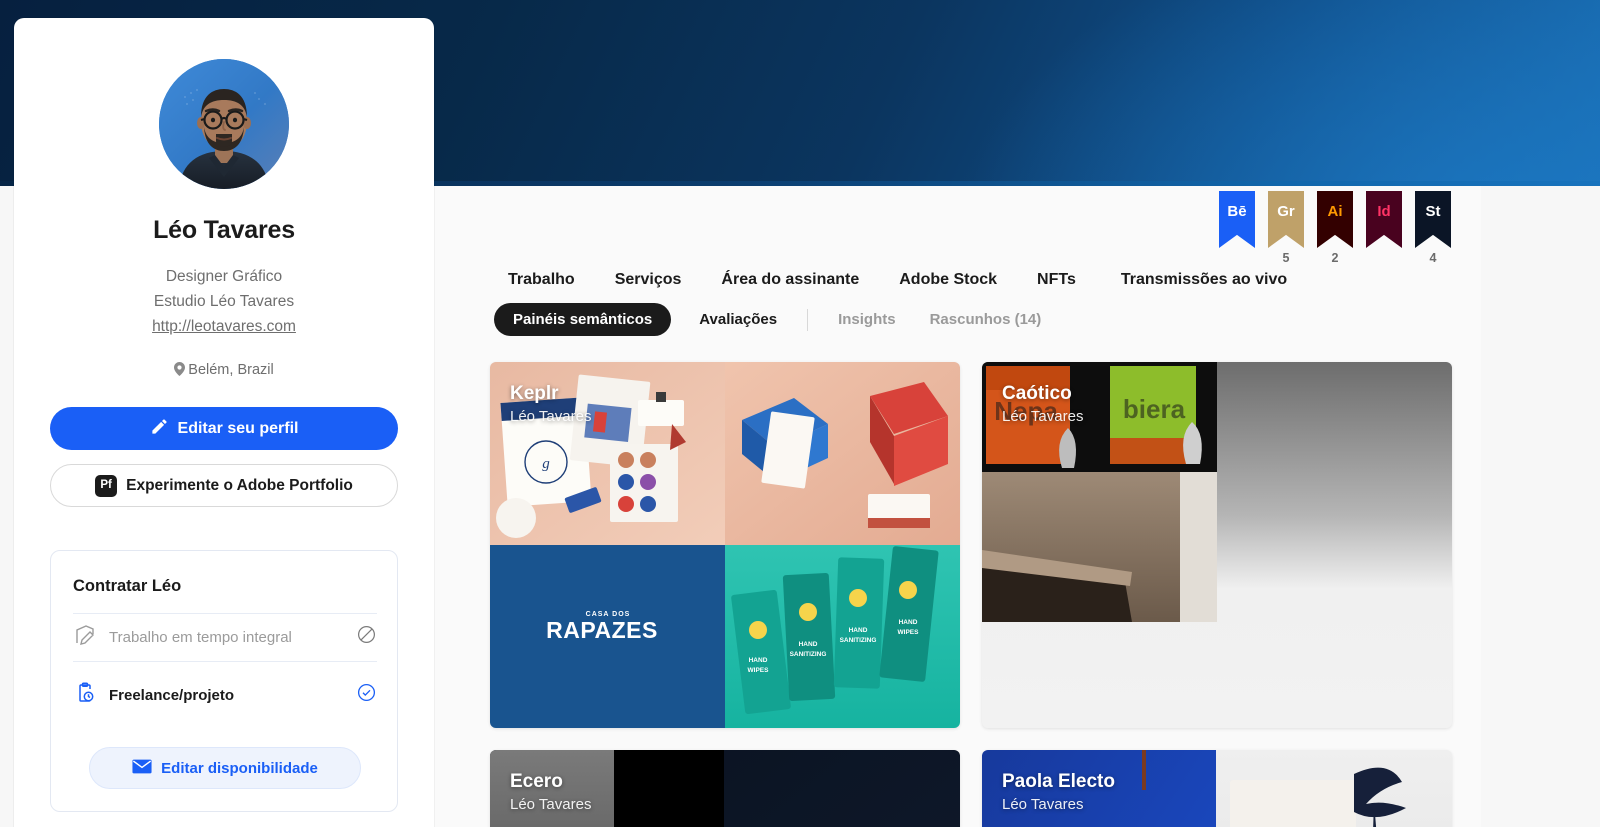  Describe the element at coordinates (1433, 219) in the screenshot. I see `app-badge-ribbon: St` at that location.